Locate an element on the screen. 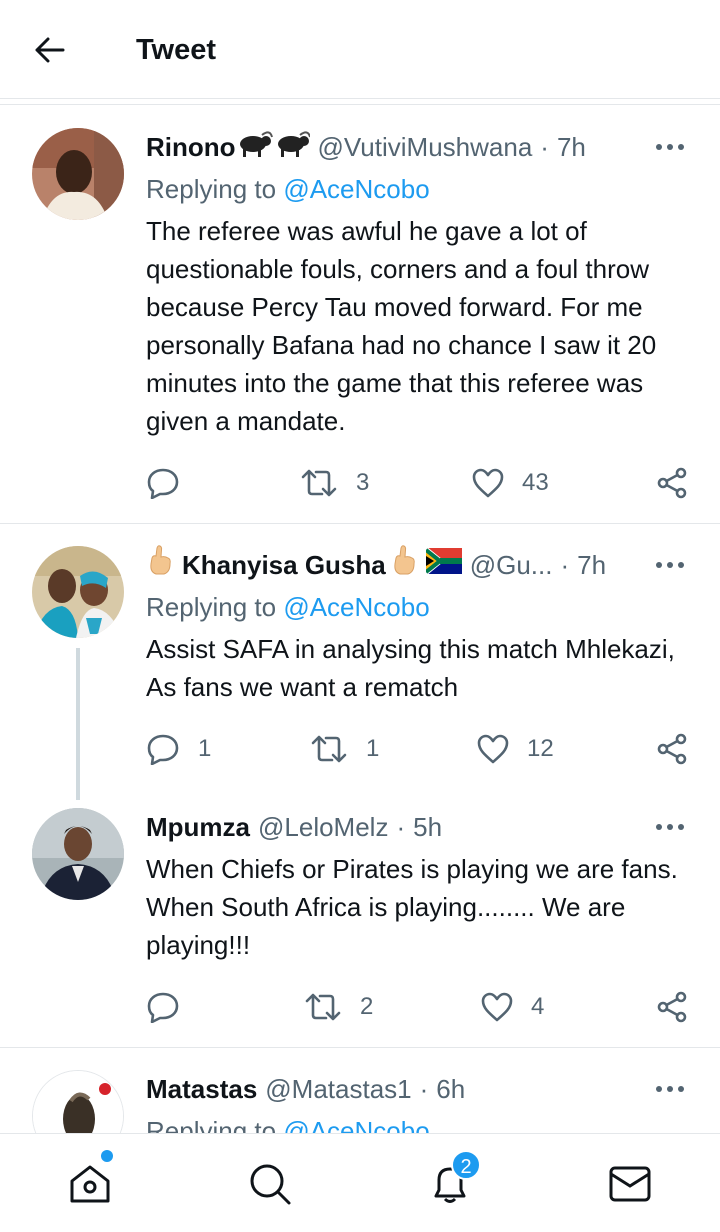  like-button: 43 is located at coordinates (510, 483).